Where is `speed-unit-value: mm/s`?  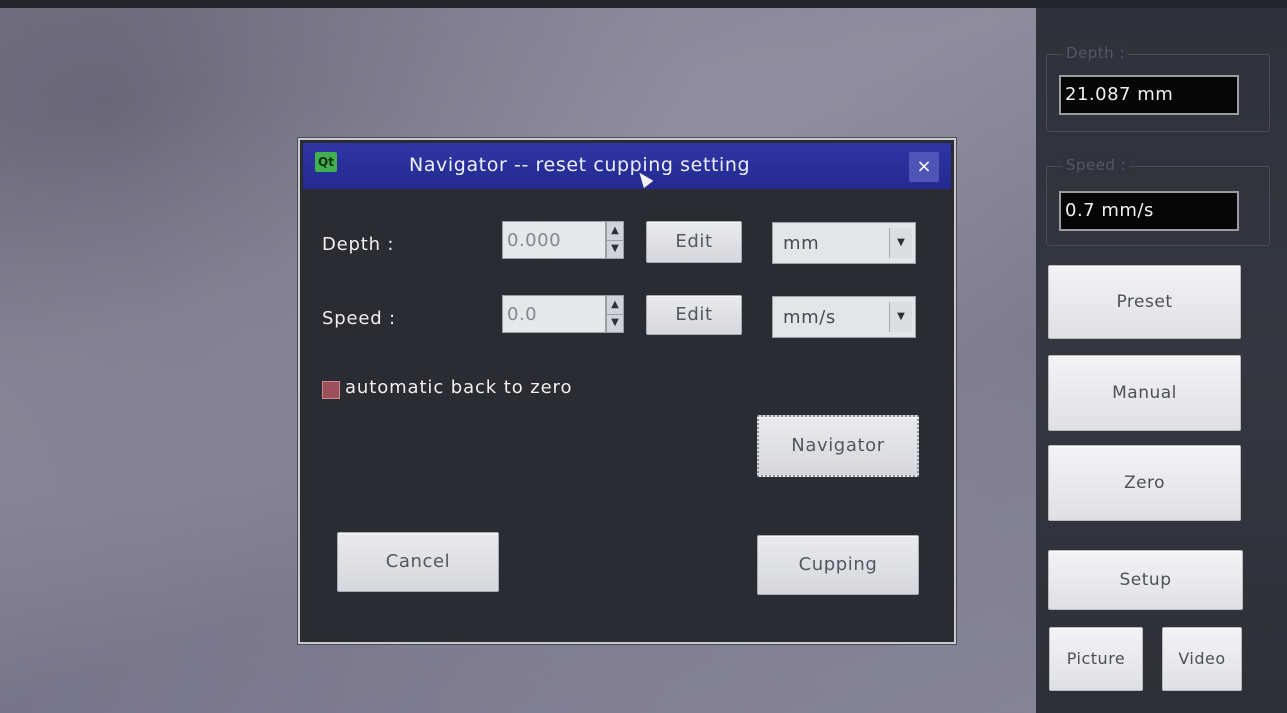 speed-unit-value: mm/s is located at coordinates (809, 317).